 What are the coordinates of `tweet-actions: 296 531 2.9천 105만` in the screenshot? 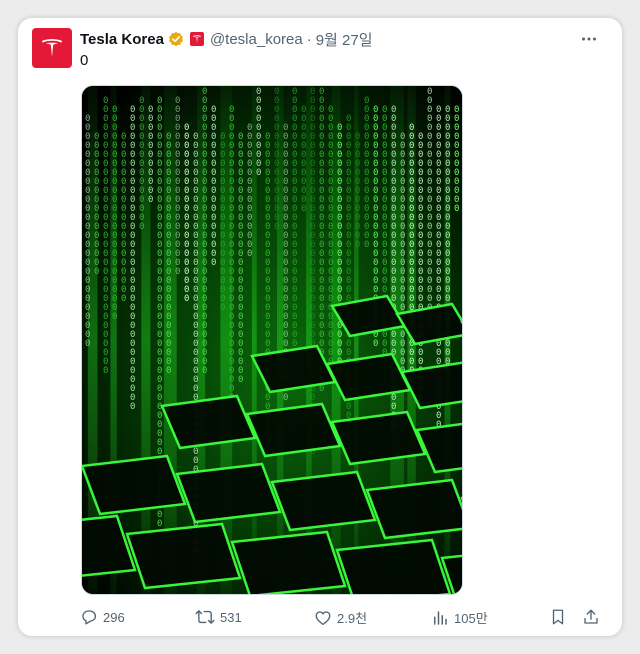 It's located at (340, 618).